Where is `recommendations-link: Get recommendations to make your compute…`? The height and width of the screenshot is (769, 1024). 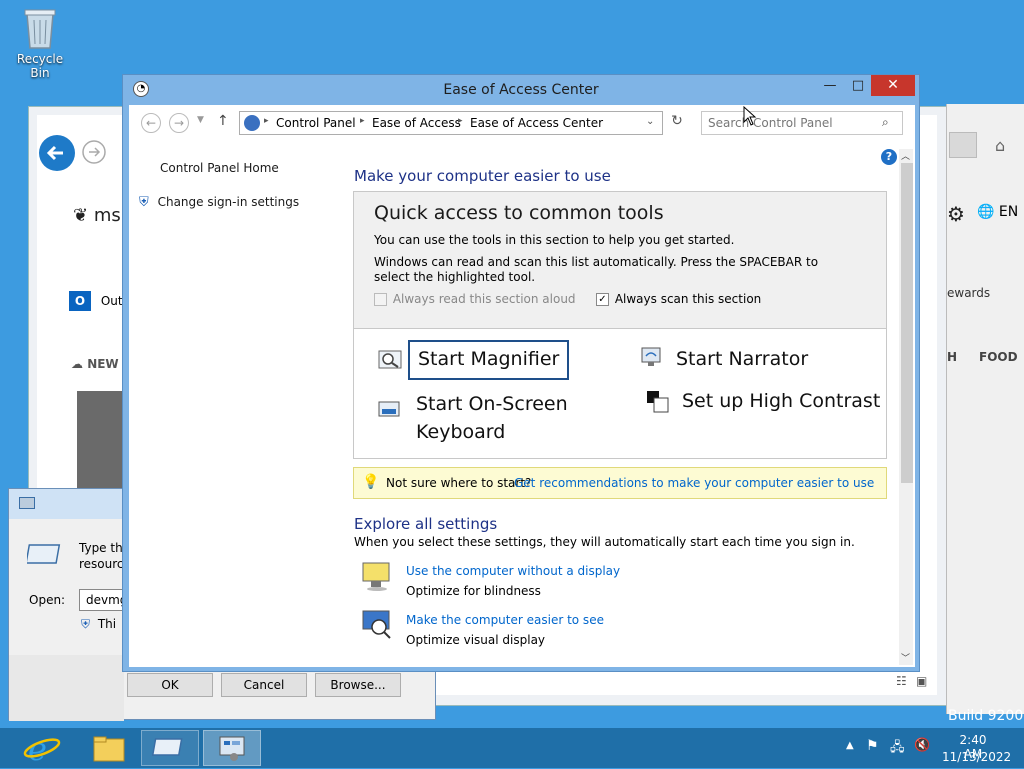 recommendations-link: Get recommendations to make your compute… is located at coordinates (694, 483).